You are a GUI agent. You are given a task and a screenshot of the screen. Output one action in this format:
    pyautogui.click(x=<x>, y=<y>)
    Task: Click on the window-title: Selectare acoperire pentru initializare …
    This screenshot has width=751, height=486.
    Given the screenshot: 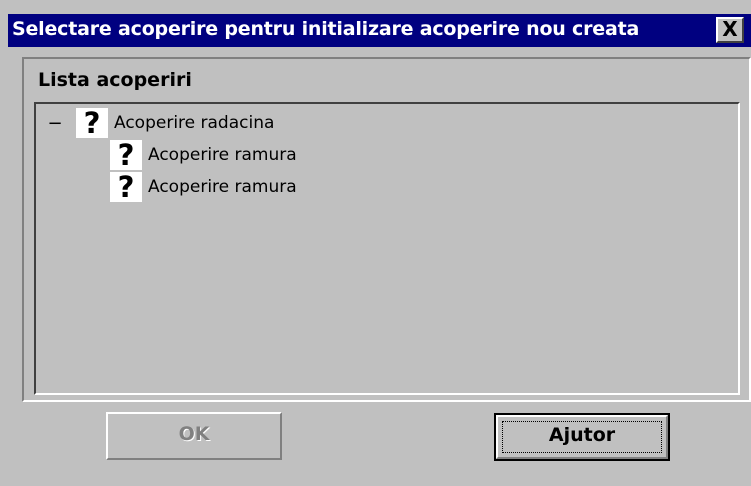 What is the action you would take?
    pyautogui.click(x=326, y=29)
    